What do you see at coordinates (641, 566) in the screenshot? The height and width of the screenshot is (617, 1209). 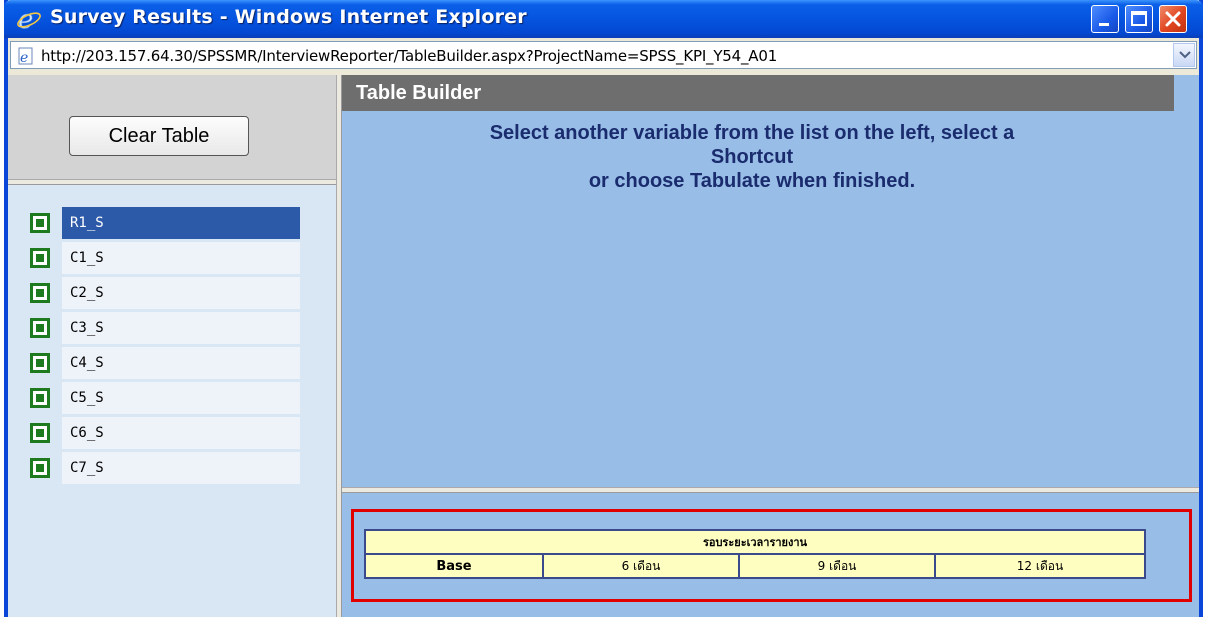 I see `table-cell: 6 เดือน` at bounding box center [641, 566].